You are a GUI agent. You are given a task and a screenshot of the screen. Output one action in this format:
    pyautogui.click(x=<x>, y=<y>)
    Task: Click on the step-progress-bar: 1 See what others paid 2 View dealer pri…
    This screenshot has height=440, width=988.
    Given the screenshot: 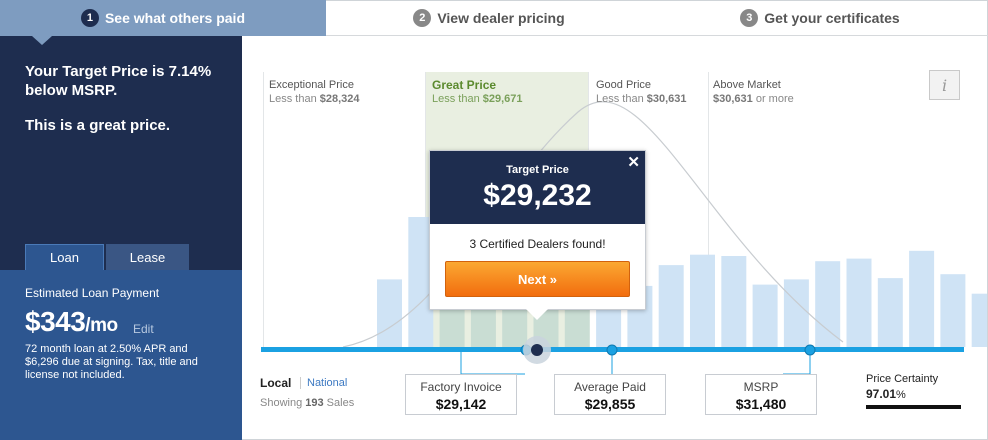 What is the action you would take?
    pyautogui.click(x=494, y=18)
    